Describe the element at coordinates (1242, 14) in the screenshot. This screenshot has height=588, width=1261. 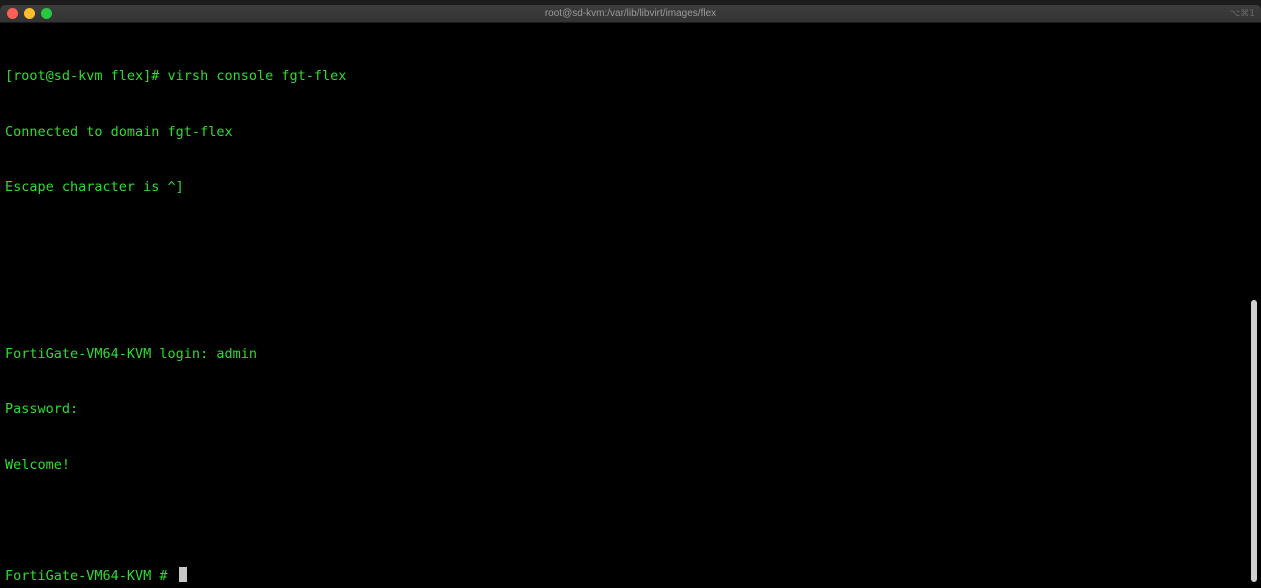
I see `window-shortcut: ⌥⌘1` at that location.